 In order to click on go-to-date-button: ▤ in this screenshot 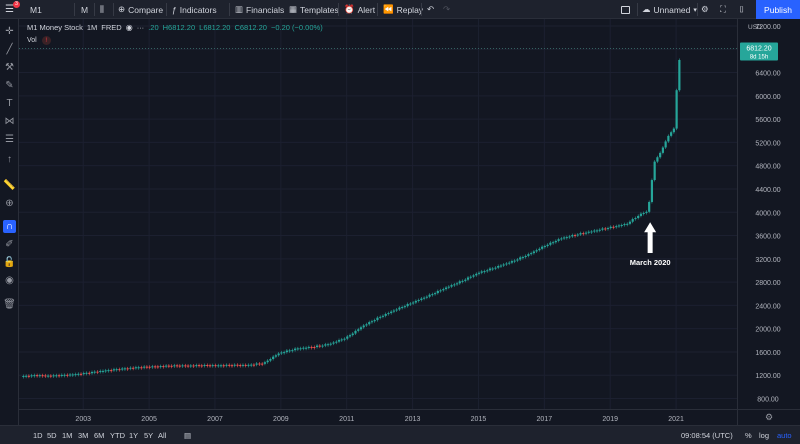, I will do `click(187, 435)`.